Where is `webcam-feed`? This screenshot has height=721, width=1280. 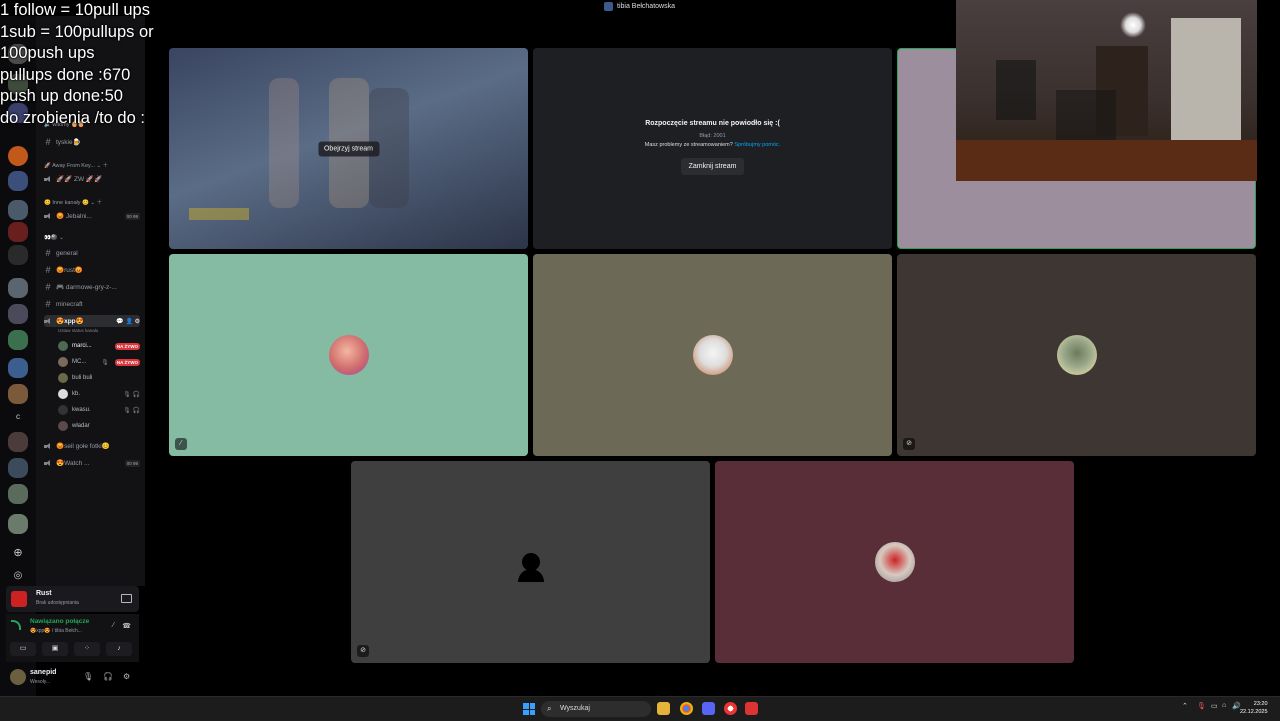 webcam-feed is located at coordinates (1106, 90).